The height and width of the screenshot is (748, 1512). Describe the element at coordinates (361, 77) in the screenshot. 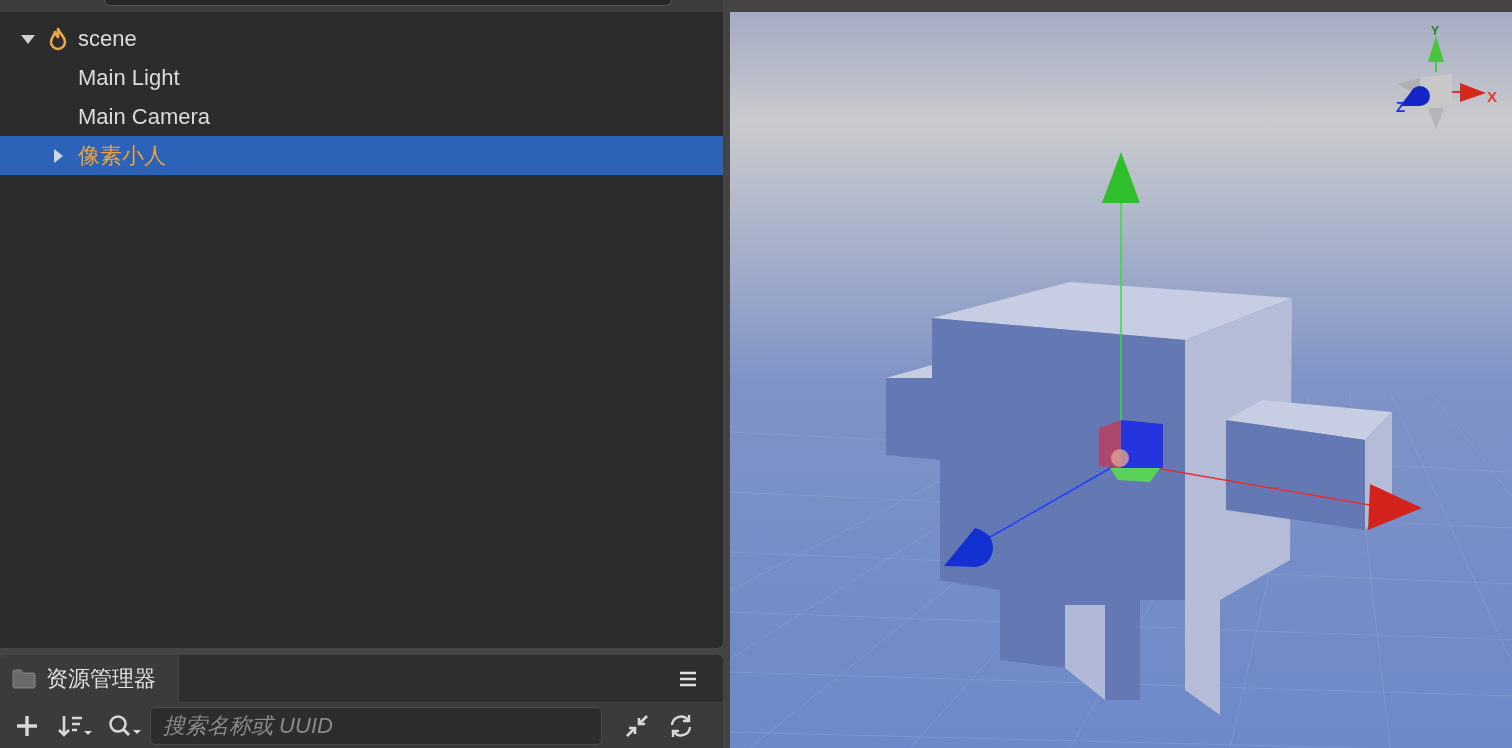

I see `tree-item: Main Light` at that location.